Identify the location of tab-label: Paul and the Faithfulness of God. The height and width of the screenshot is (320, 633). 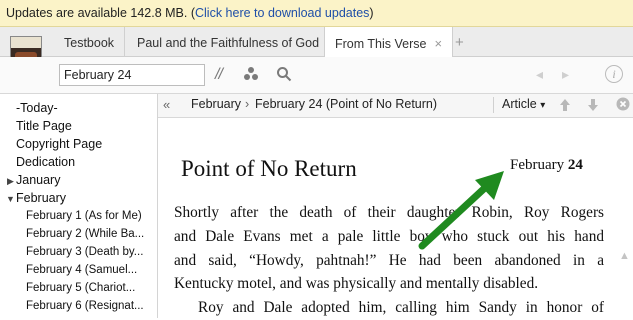
(228, 43).